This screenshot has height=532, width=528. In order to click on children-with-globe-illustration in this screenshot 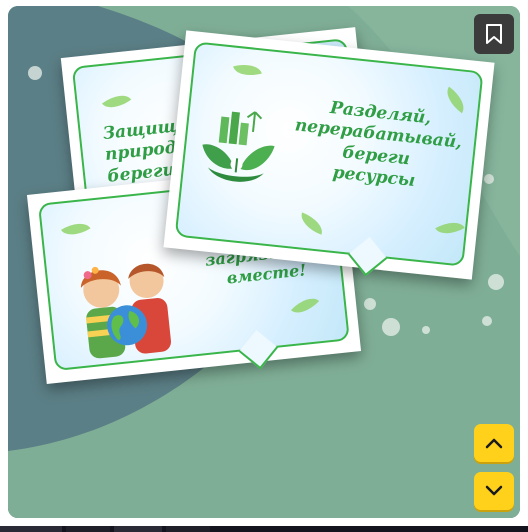, I will do `click(126, 311)`.